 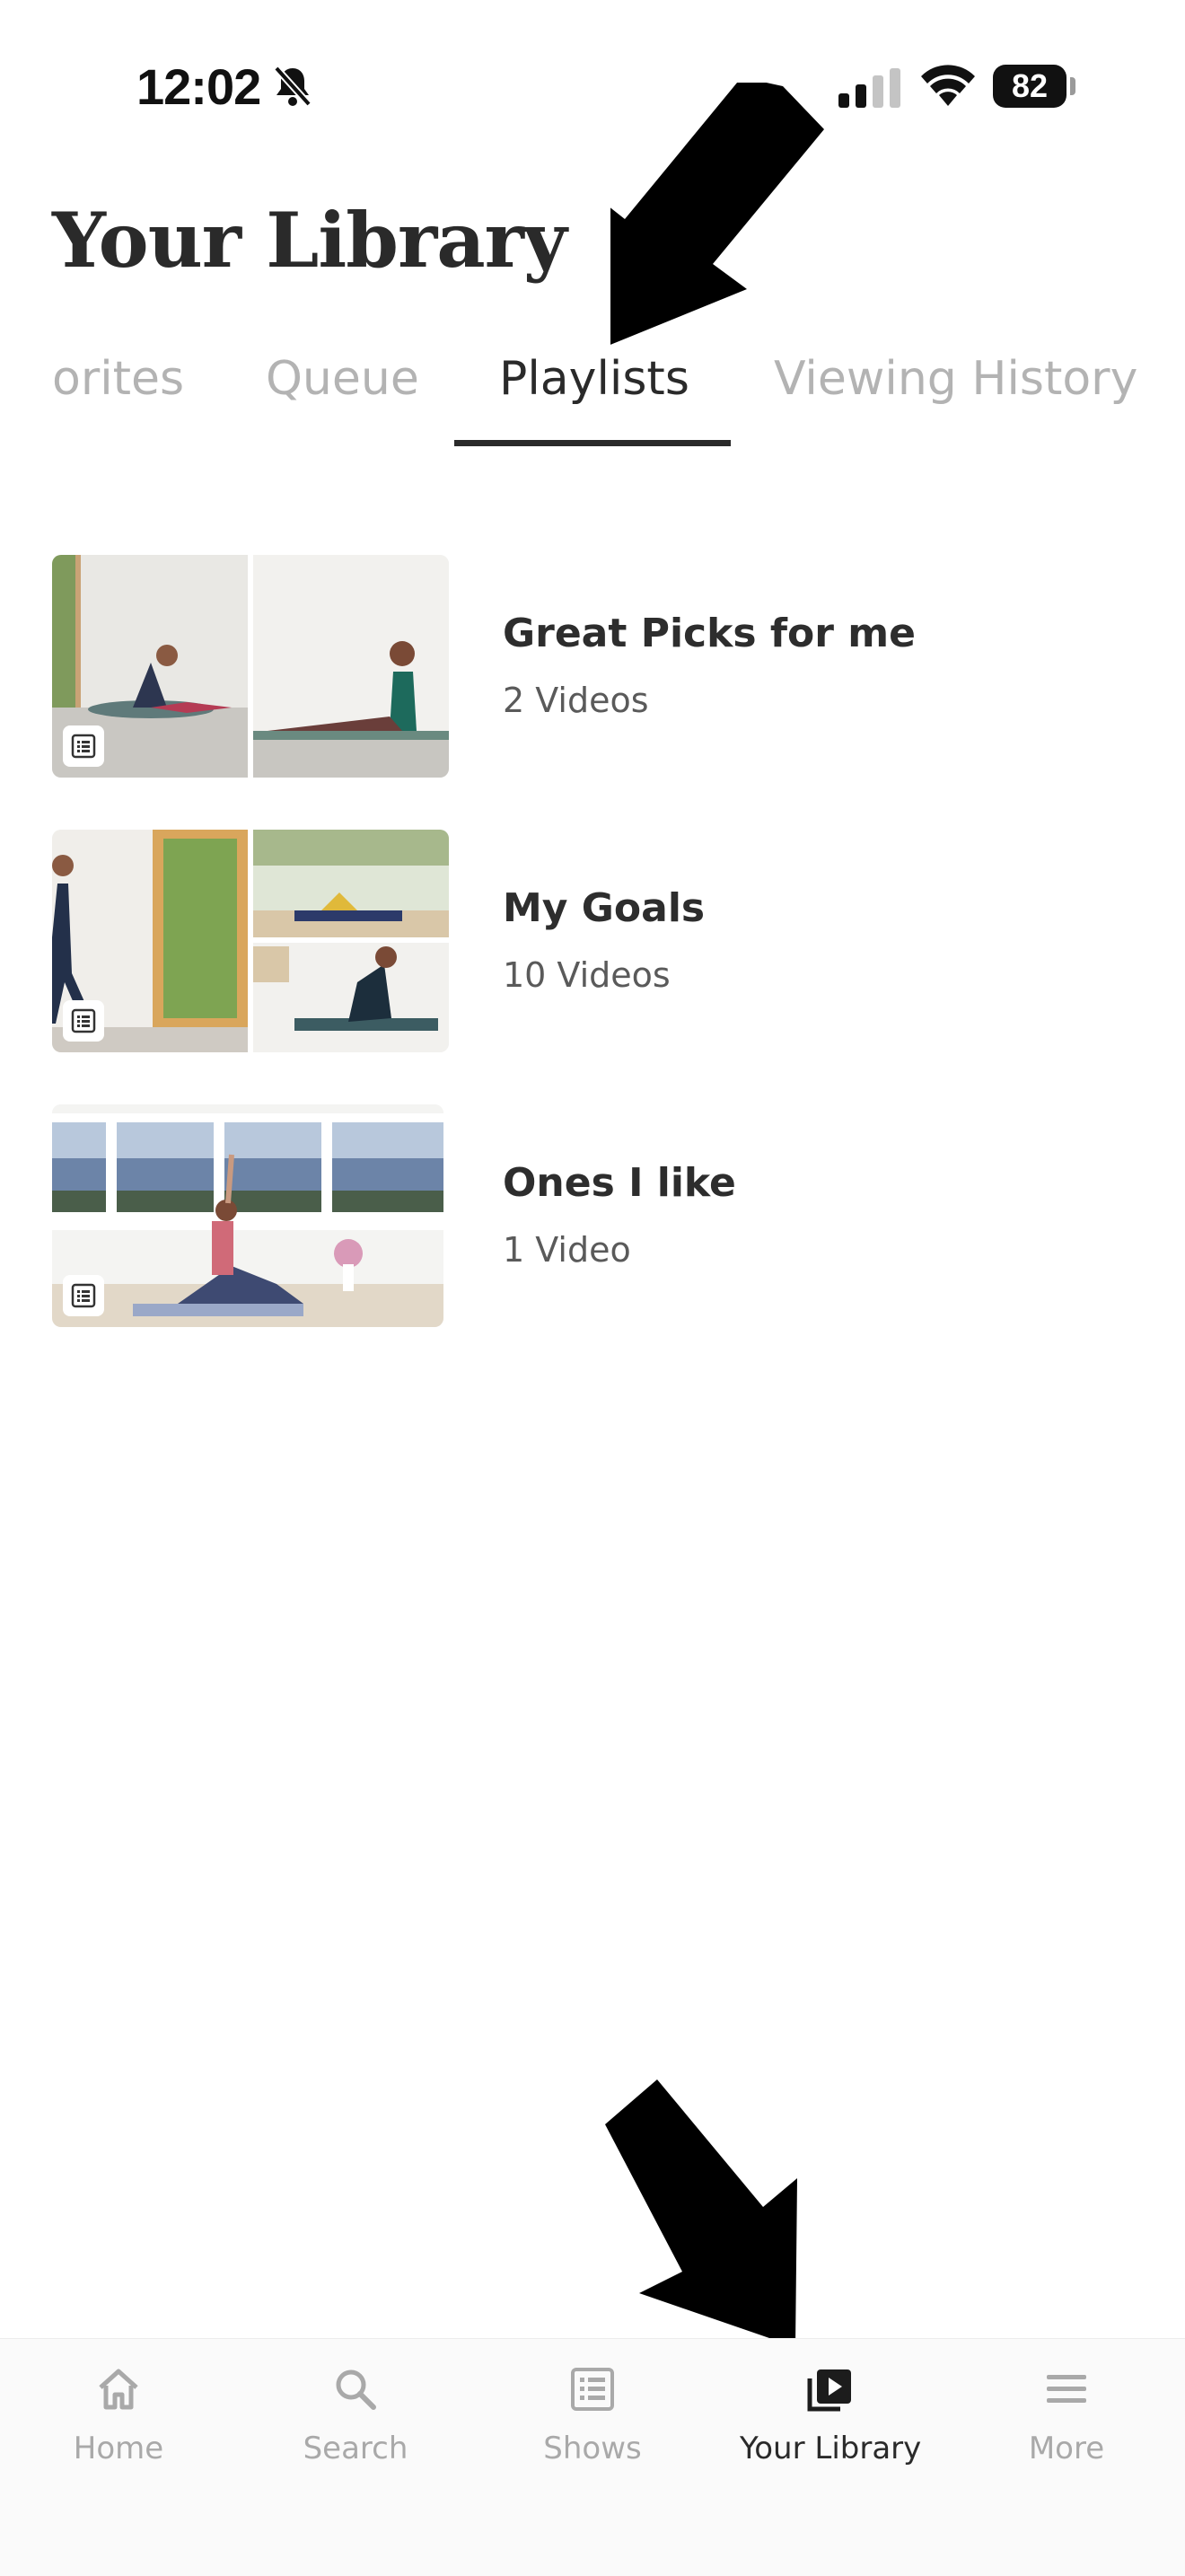 I want to click on tab-favorites: orites, so click(x=118, y=379).